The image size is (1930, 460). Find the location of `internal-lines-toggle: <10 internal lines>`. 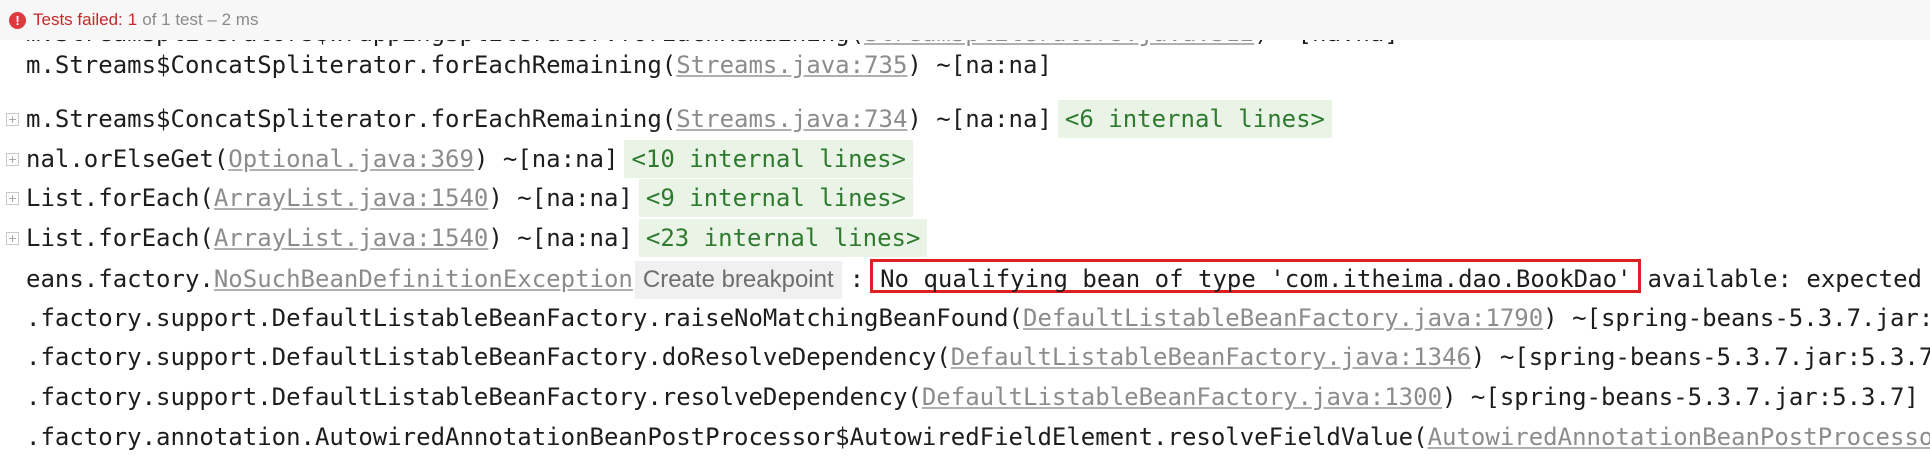

internal-lines-toggle: <10 internal lines> is located at coordinates (768, 159).